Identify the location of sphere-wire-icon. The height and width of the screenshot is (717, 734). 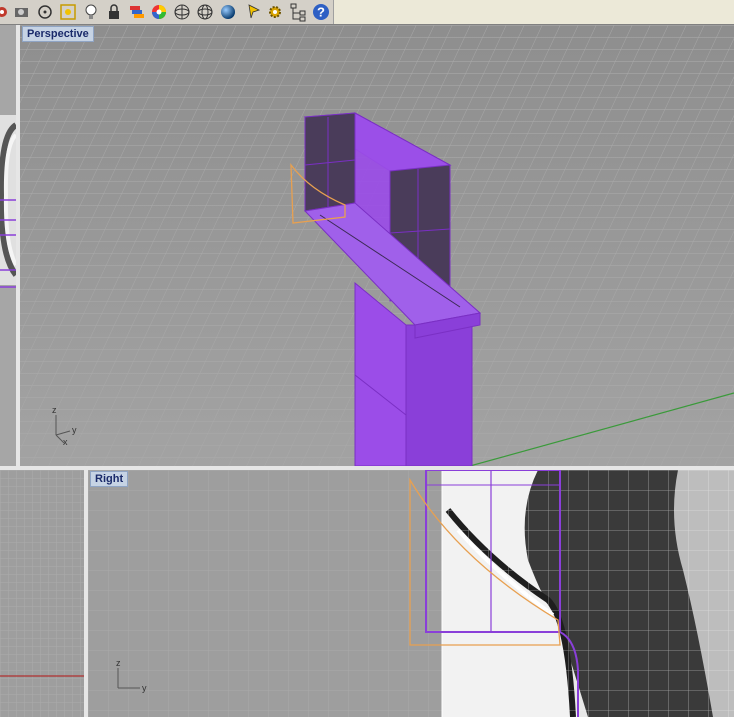
(182, 12).